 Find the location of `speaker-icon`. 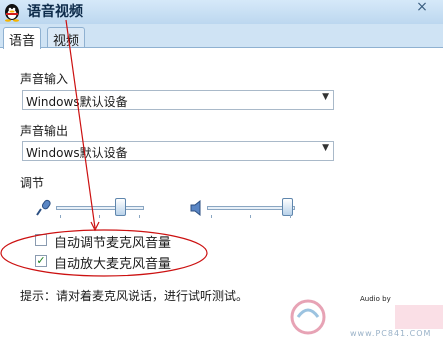

speaker-icon is located at coordinates (195, 208).